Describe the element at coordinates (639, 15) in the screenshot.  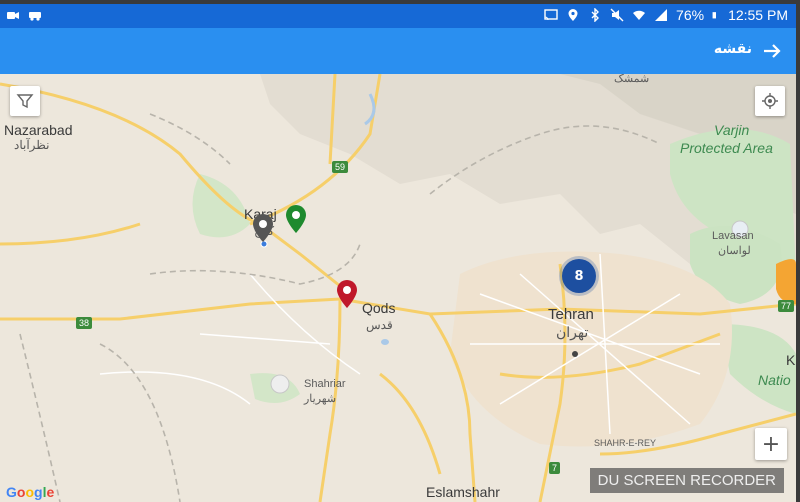
I see `wifi-icon` at that location.